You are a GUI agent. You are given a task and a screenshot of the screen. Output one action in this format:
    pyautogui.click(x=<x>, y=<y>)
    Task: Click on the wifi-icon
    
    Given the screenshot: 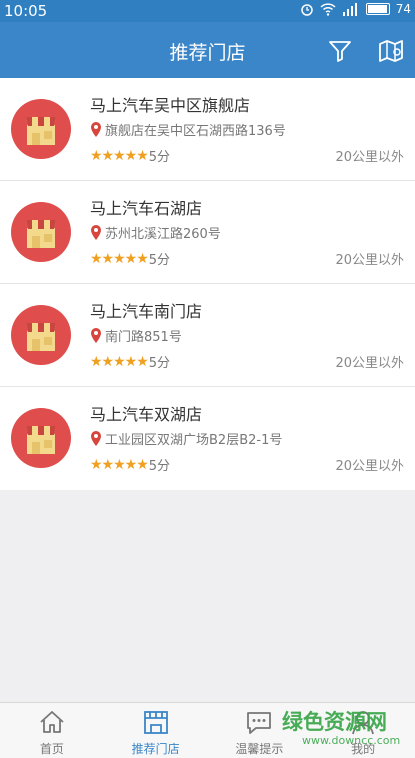 What is the action you would take?
    pyautogui.click(x=328, y=9)
    